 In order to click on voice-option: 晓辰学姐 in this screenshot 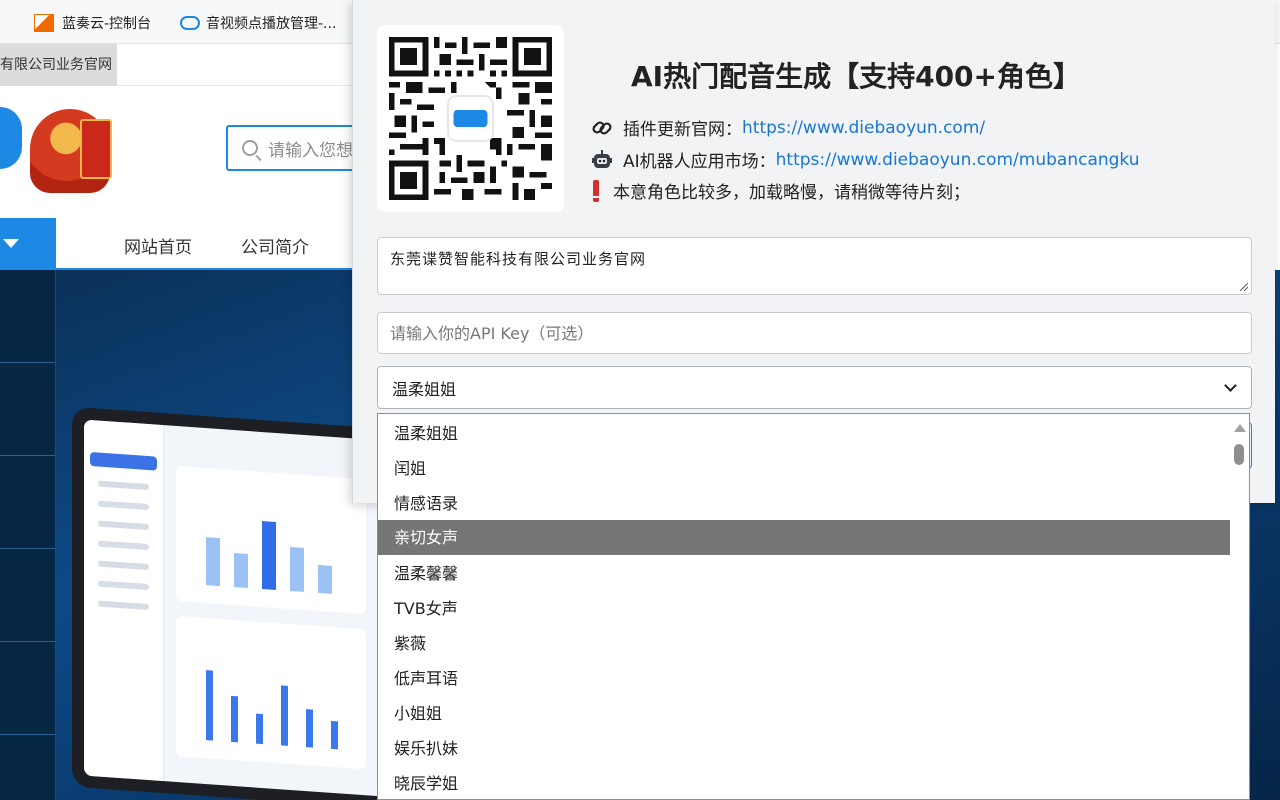, I will do `click(804, 782)`.